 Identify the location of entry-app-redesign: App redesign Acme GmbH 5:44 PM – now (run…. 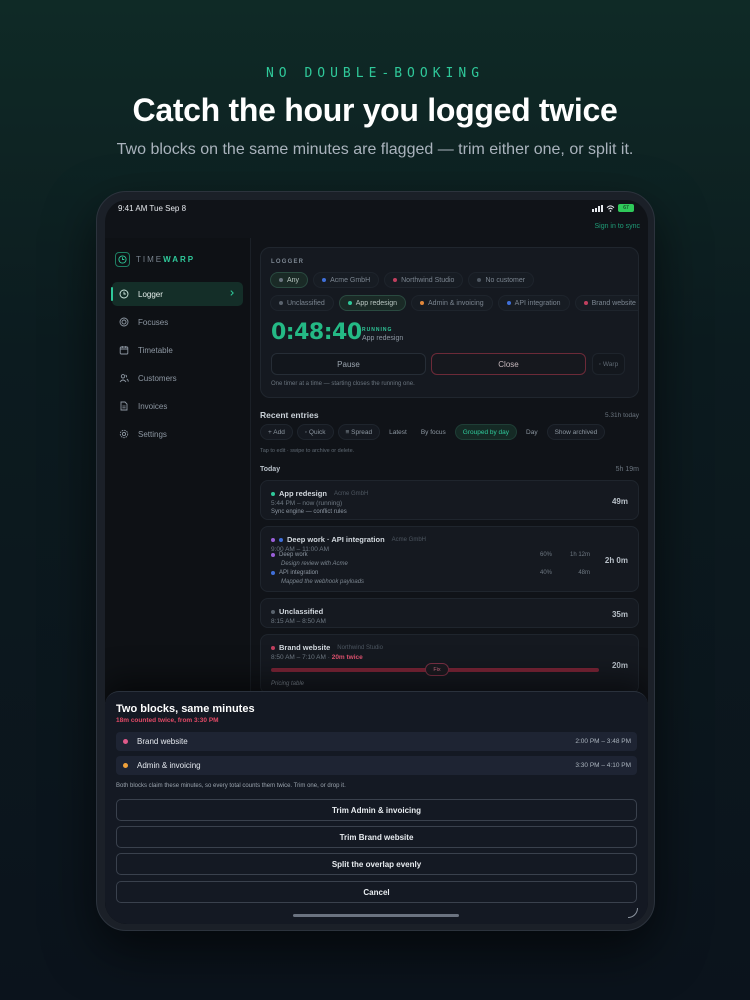
(449, 500).